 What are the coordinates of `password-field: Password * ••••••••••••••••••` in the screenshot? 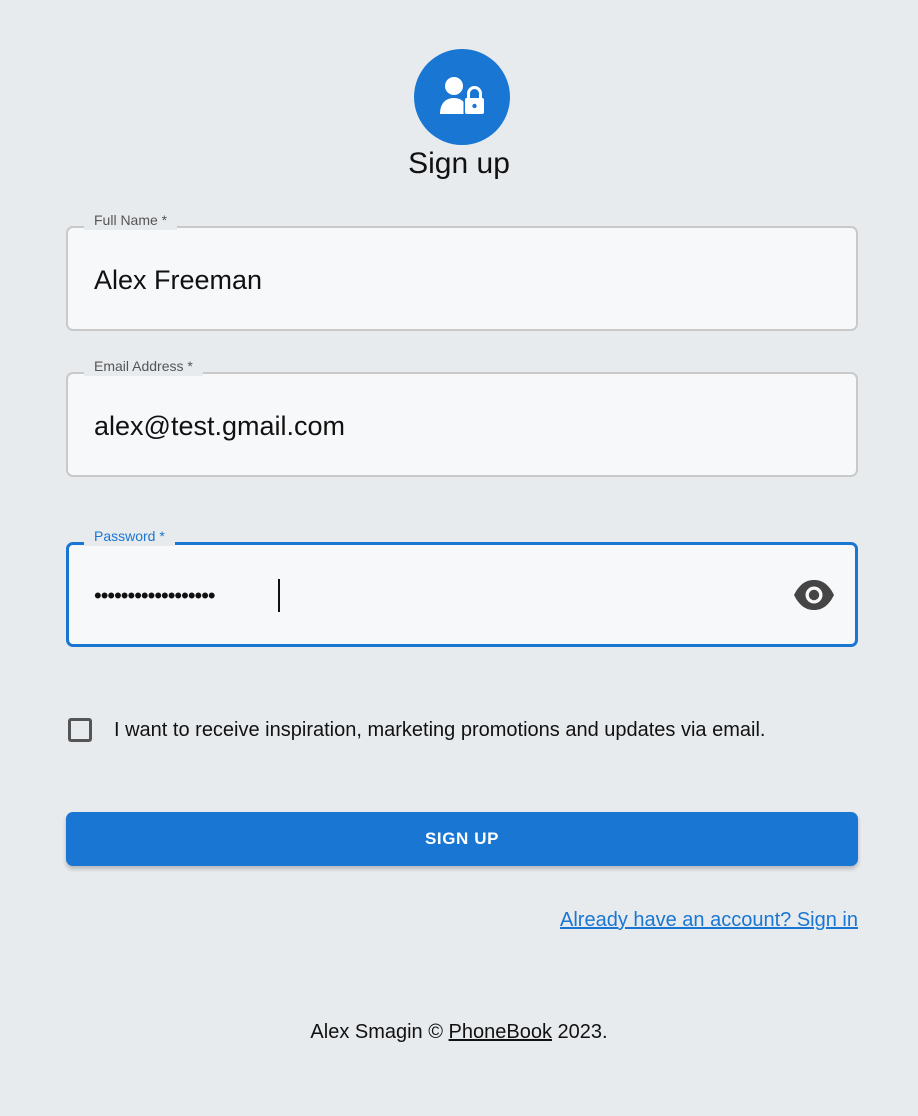 It's located at (462, 586).